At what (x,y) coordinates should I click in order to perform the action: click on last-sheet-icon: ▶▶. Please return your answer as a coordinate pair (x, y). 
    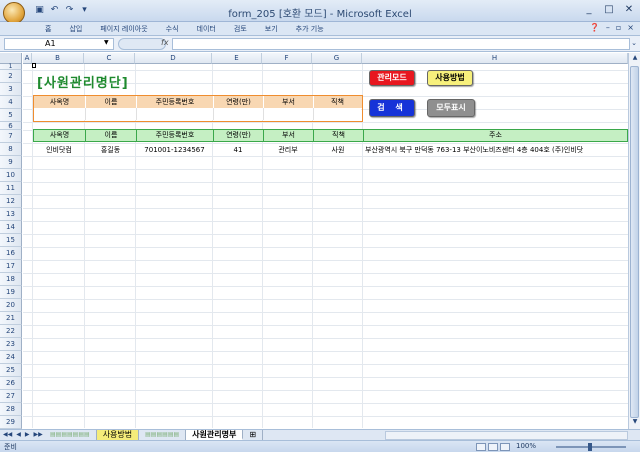
    Looking at the image, I should click on (37, 434).